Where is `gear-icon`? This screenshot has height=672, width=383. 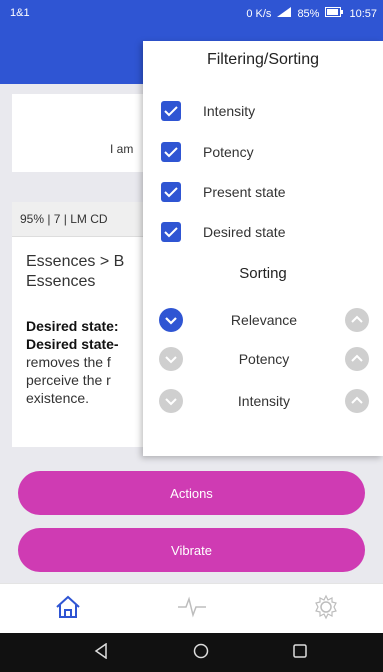 gear-icon is located at coordinates (326, 609).